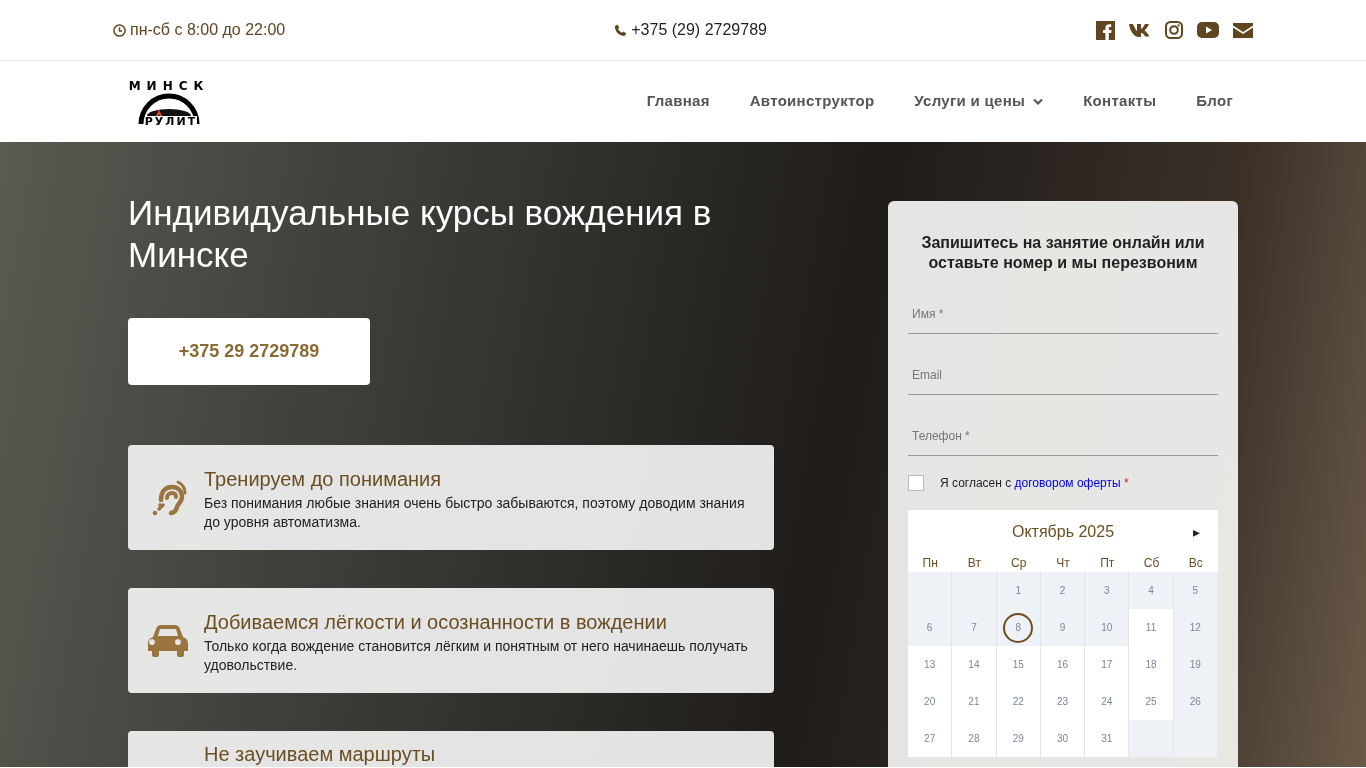 Image resolution: width=1366 pixels, height=768 pixels. What do you see at coordinates (1063, 375) in the screenshot?
I see `input-field: Email` at bounding box center [1063, 375].